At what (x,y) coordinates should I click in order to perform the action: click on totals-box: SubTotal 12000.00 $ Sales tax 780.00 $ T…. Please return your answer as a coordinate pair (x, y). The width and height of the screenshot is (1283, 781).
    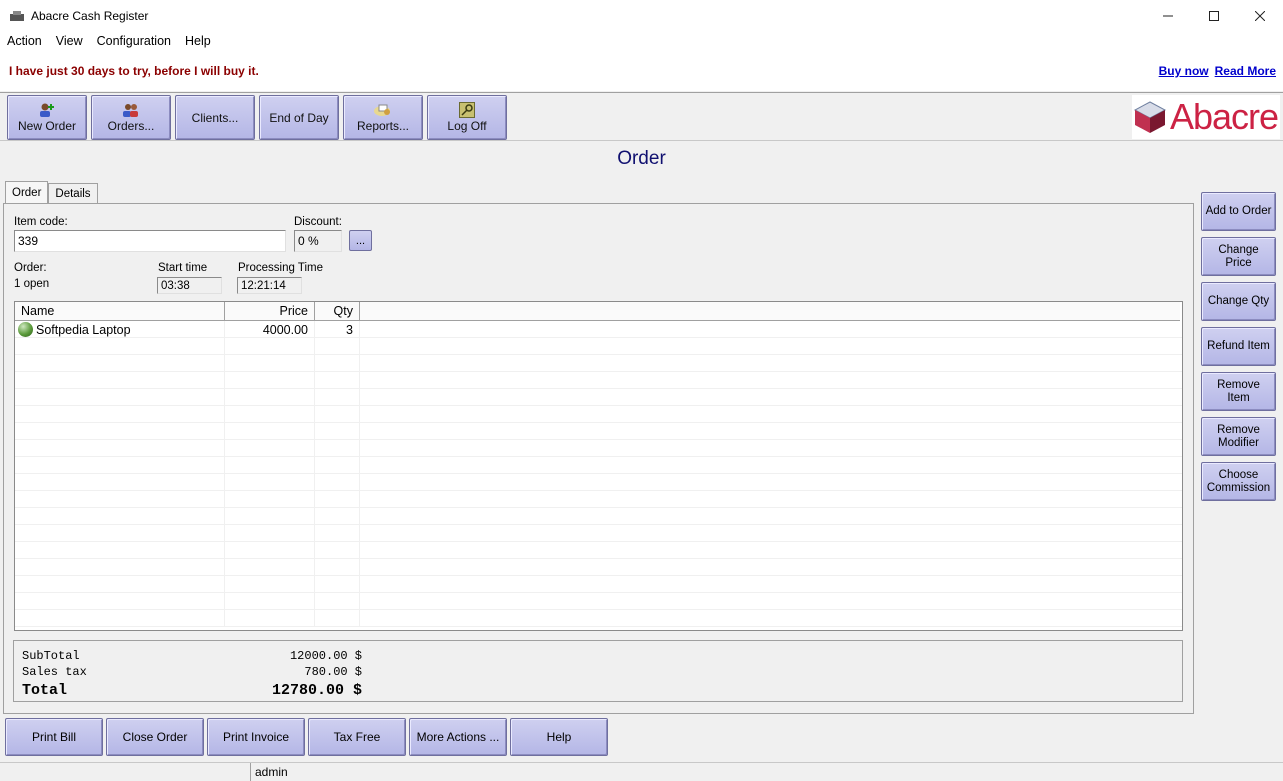
    Looking at the image, I should click on (598, 671).